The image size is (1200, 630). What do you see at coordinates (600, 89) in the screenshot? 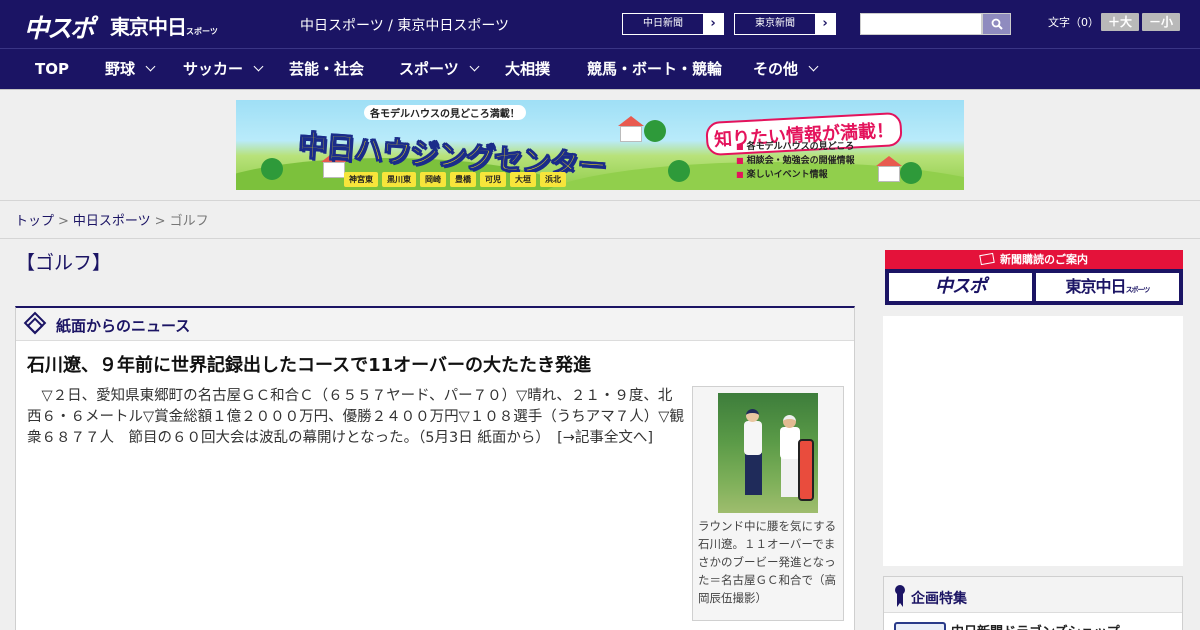
I see `nav-divider` at bounding box center [600, 89].